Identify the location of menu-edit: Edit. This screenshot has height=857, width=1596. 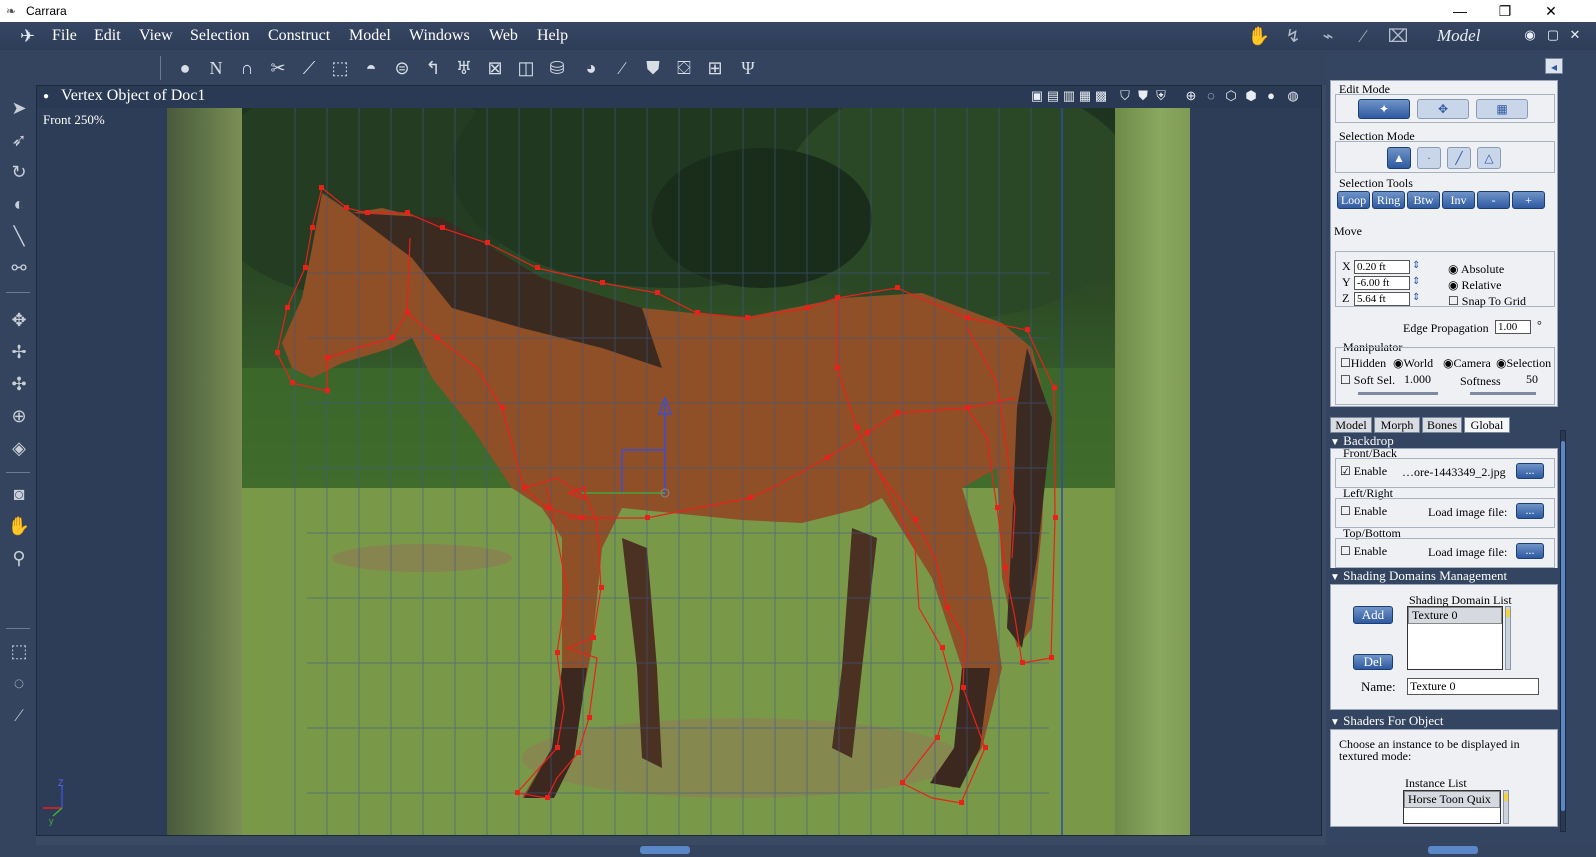
(107, 36).